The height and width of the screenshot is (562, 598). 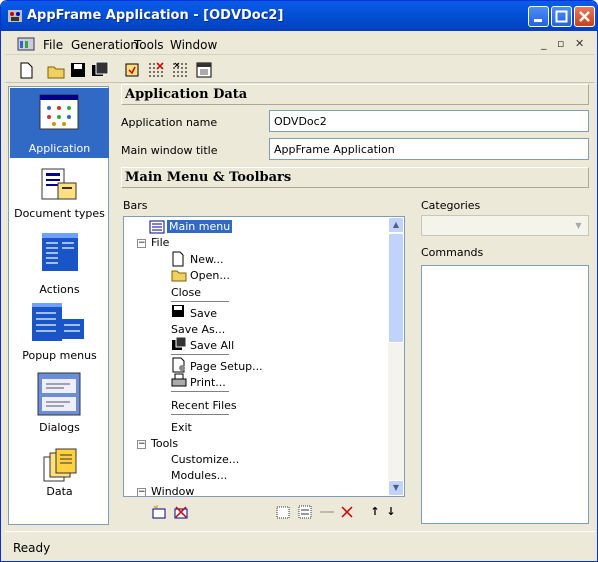 I want to click on close-button, so click(x=584, y=16).